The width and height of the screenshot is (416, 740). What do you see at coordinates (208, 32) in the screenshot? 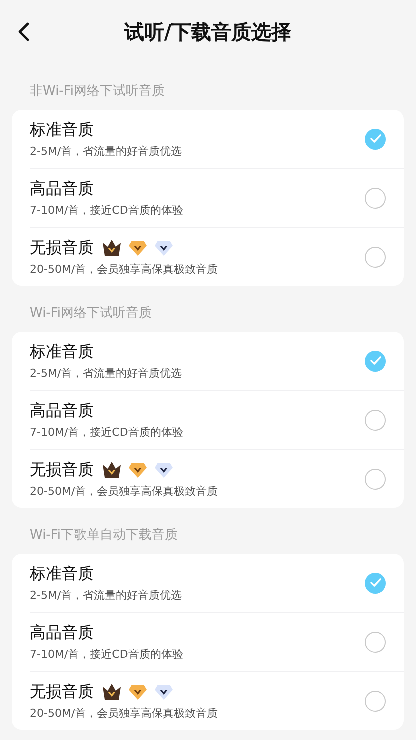
I see `page-title: 试听/下载音质选择` at bounding box center [208, 32].